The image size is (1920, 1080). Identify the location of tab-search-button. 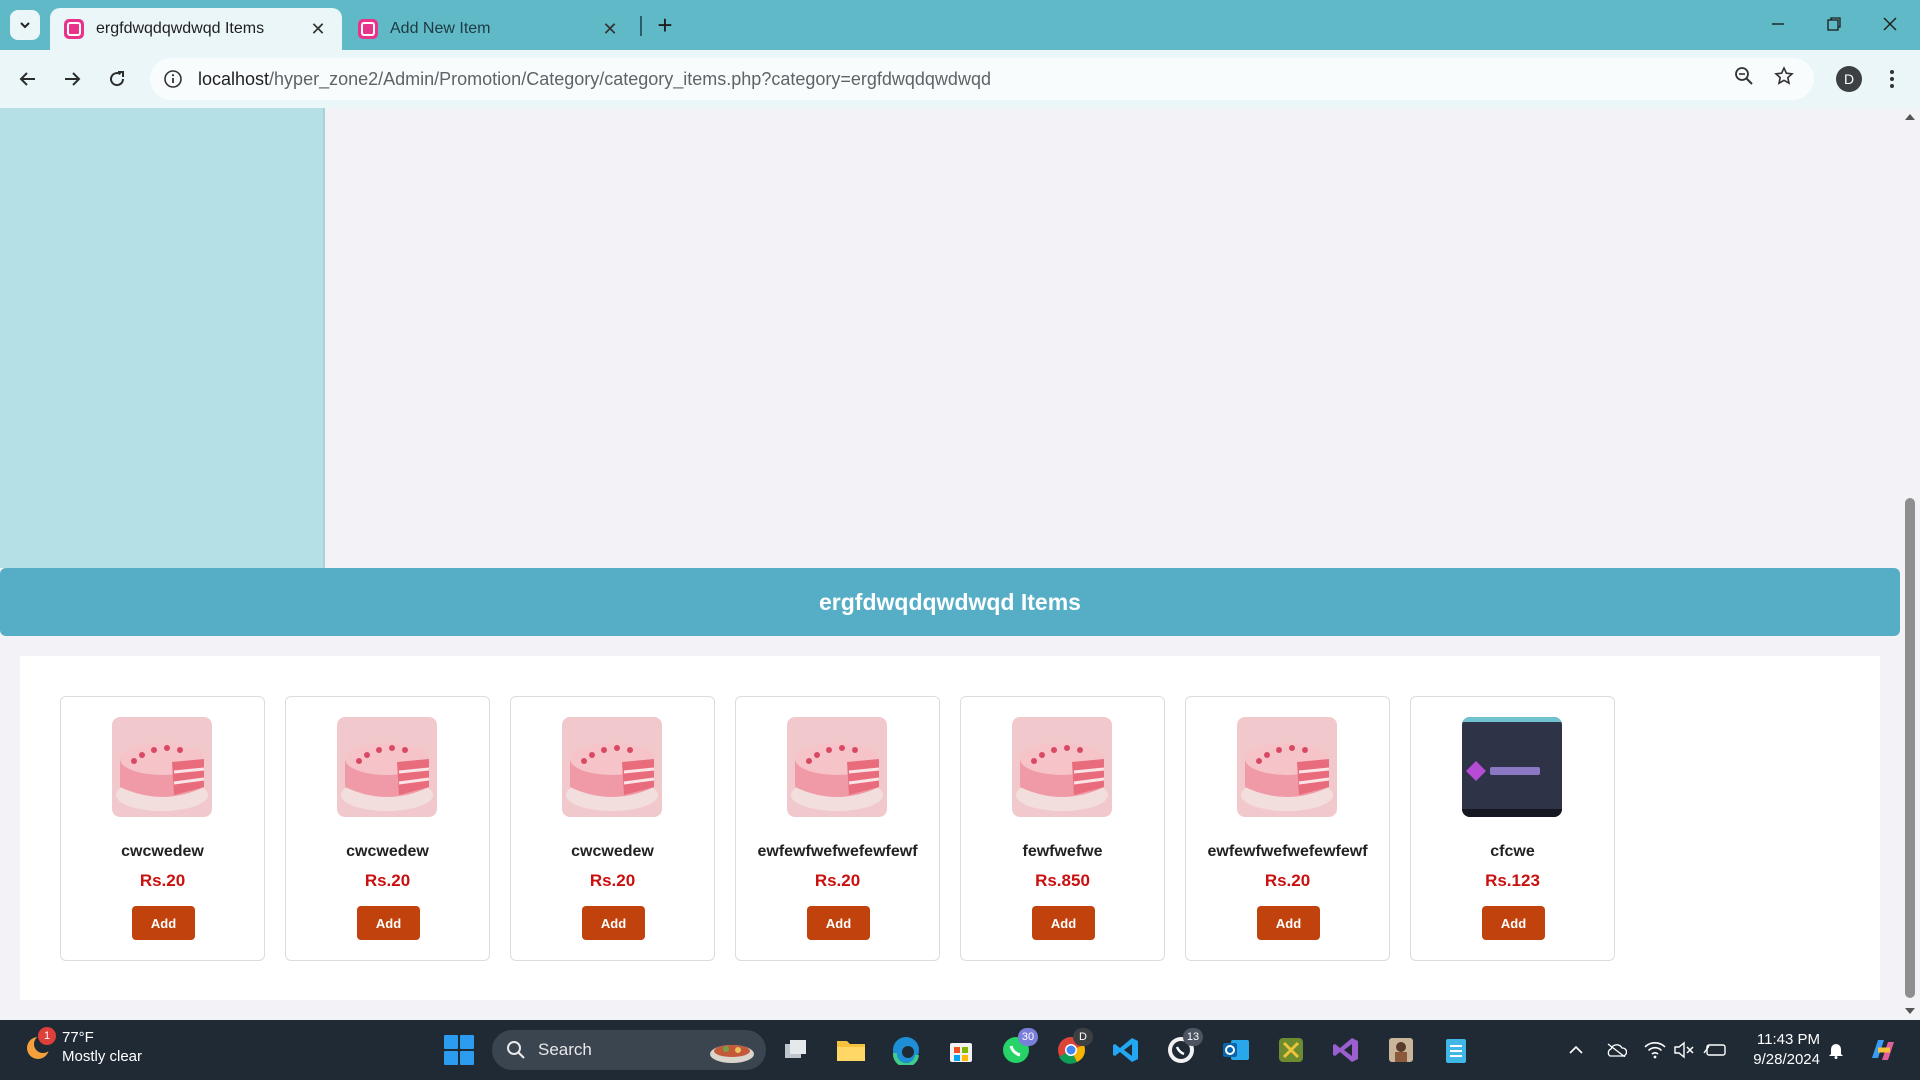
(25, 25).